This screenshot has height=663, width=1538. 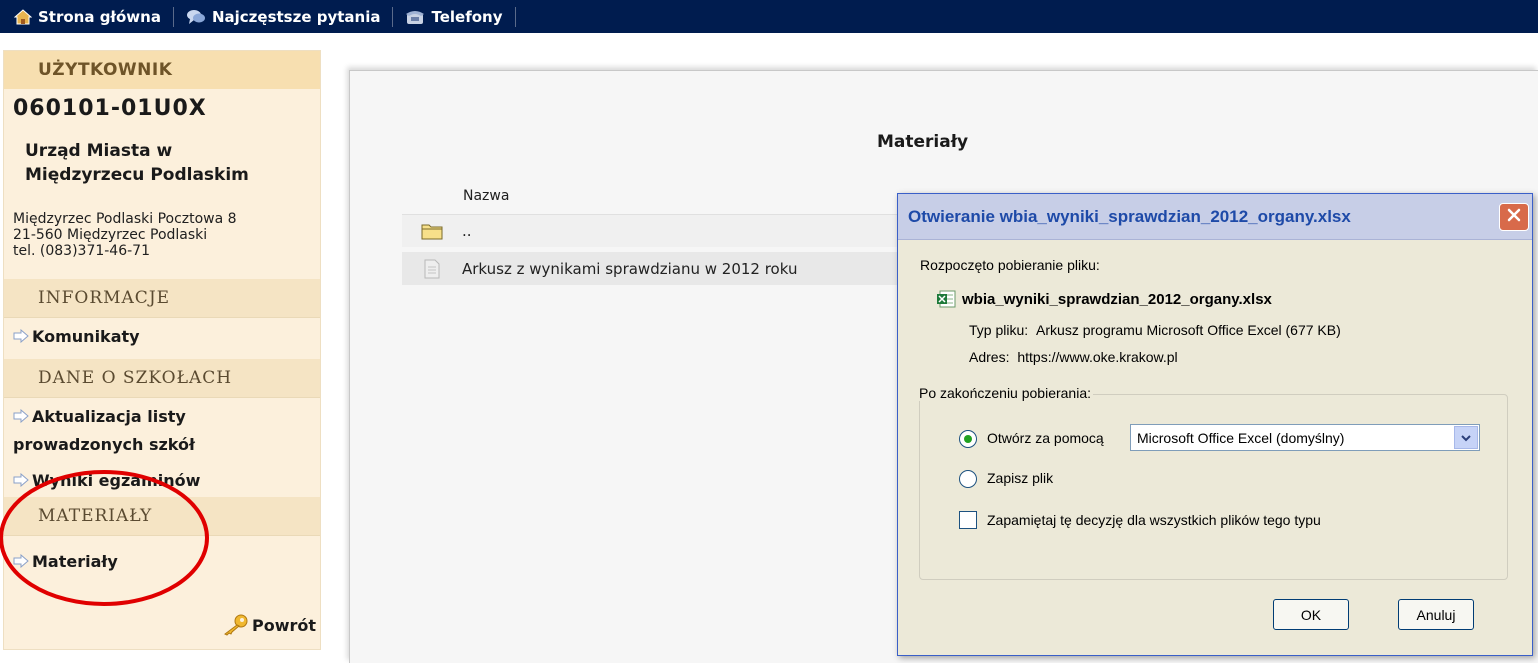 I want to click on file-address-value: https://www.oke.krakow.pl, so click(x=1097, y=357).